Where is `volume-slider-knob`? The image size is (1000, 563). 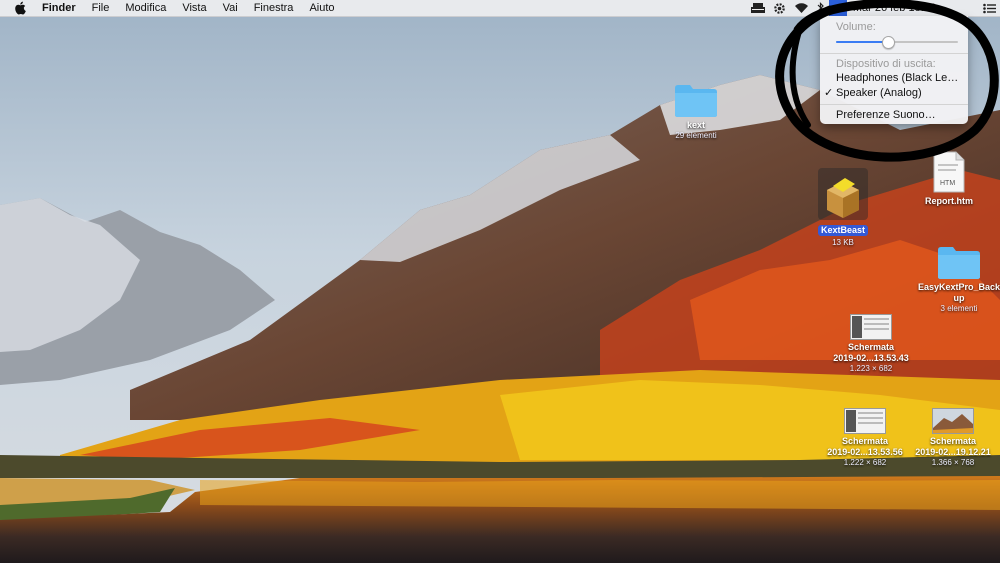 volume-slider-knob is located at coordinates (889, 42).